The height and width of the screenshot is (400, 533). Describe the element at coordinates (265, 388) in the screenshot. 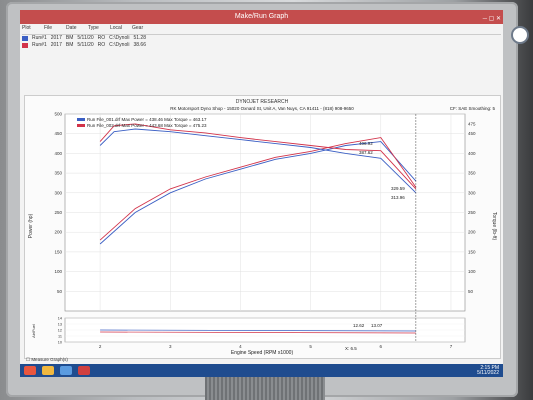

I see `monitor-stand` at that location.